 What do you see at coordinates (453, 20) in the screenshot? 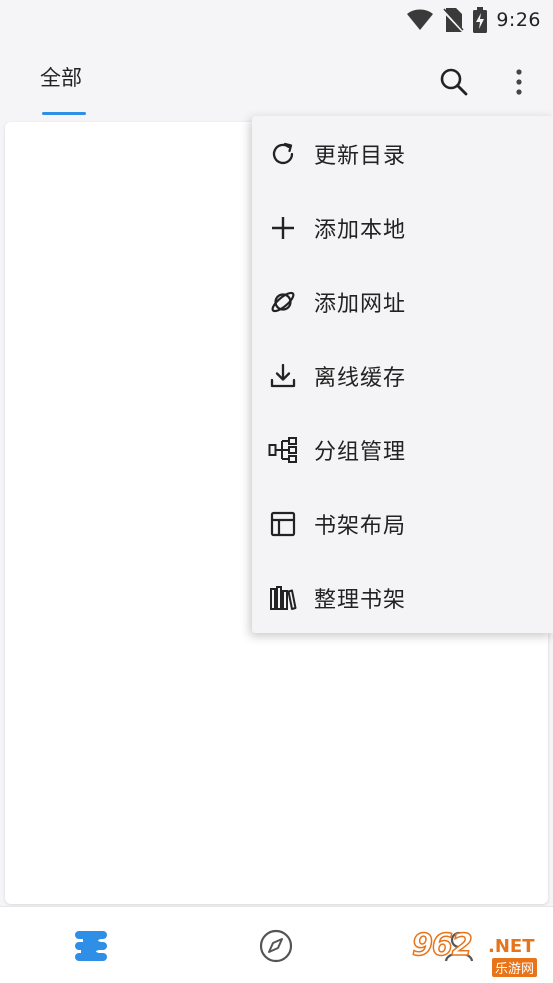
I see `no-sim-icon` at bounding box center [453, 20].